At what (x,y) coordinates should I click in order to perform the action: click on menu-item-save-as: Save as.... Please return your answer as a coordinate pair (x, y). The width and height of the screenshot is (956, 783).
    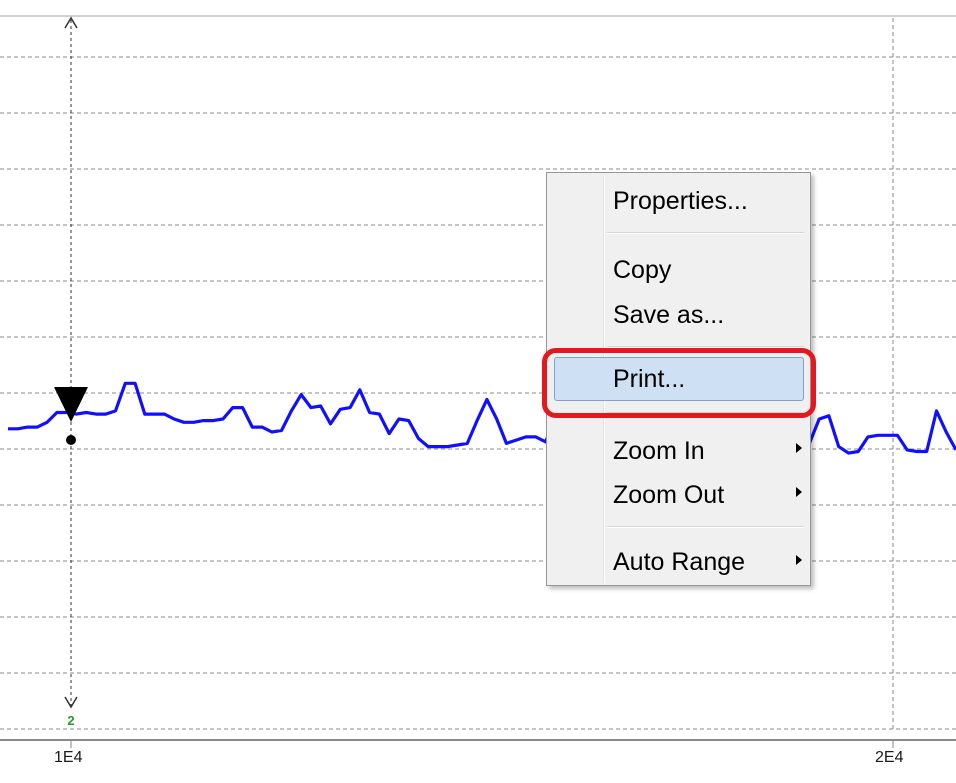
    Looking at the image, I should click on (668, 315).